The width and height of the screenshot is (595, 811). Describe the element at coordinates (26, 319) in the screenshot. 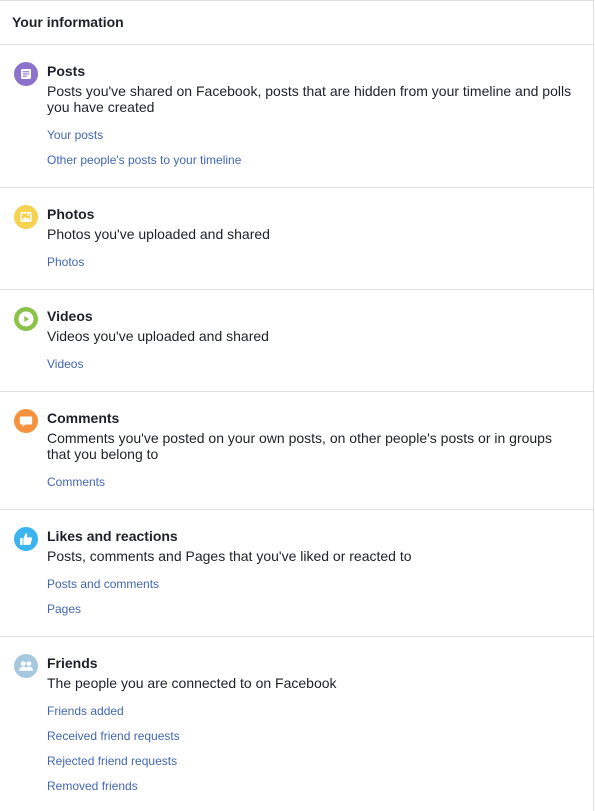

I see `videos-icon` at that location.